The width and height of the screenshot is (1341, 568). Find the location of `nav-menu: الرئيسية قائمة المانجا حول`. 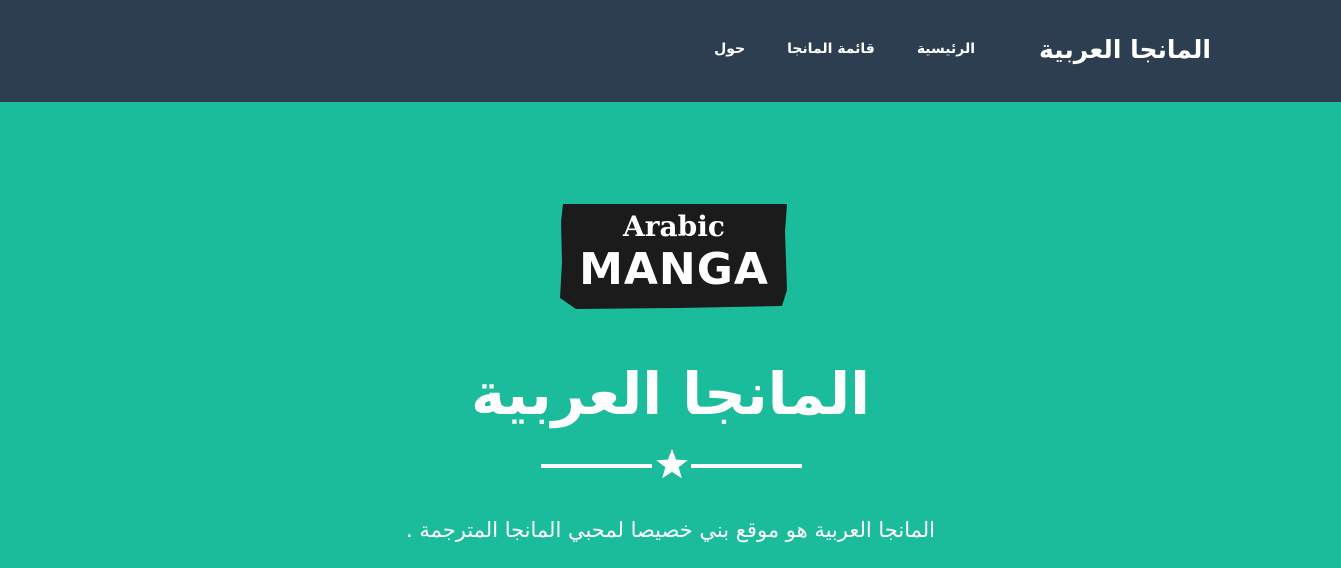

nav-menu: الرئيسية قائمة المانجا حول is located at coordinates (844, 49).